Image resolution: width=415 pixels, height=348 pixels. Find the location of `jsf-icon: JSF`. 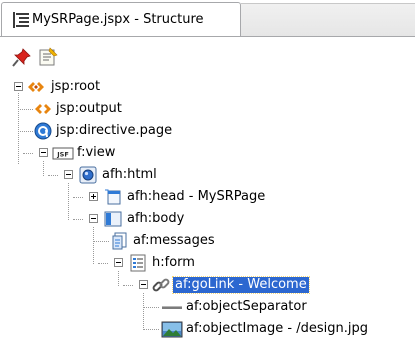

jsf-icon: JSF is located at coordinates (63, 153).